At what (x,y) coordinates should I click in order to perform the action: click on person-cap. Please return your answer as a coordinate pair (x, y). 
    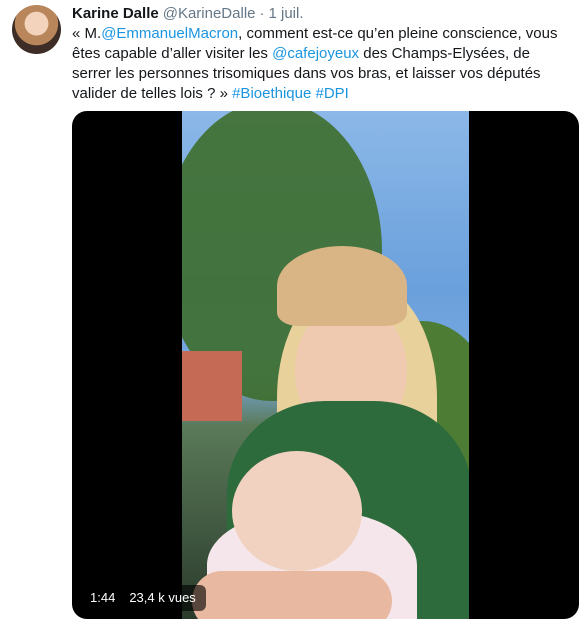
    Looking at the image, I should click on (342, 286).